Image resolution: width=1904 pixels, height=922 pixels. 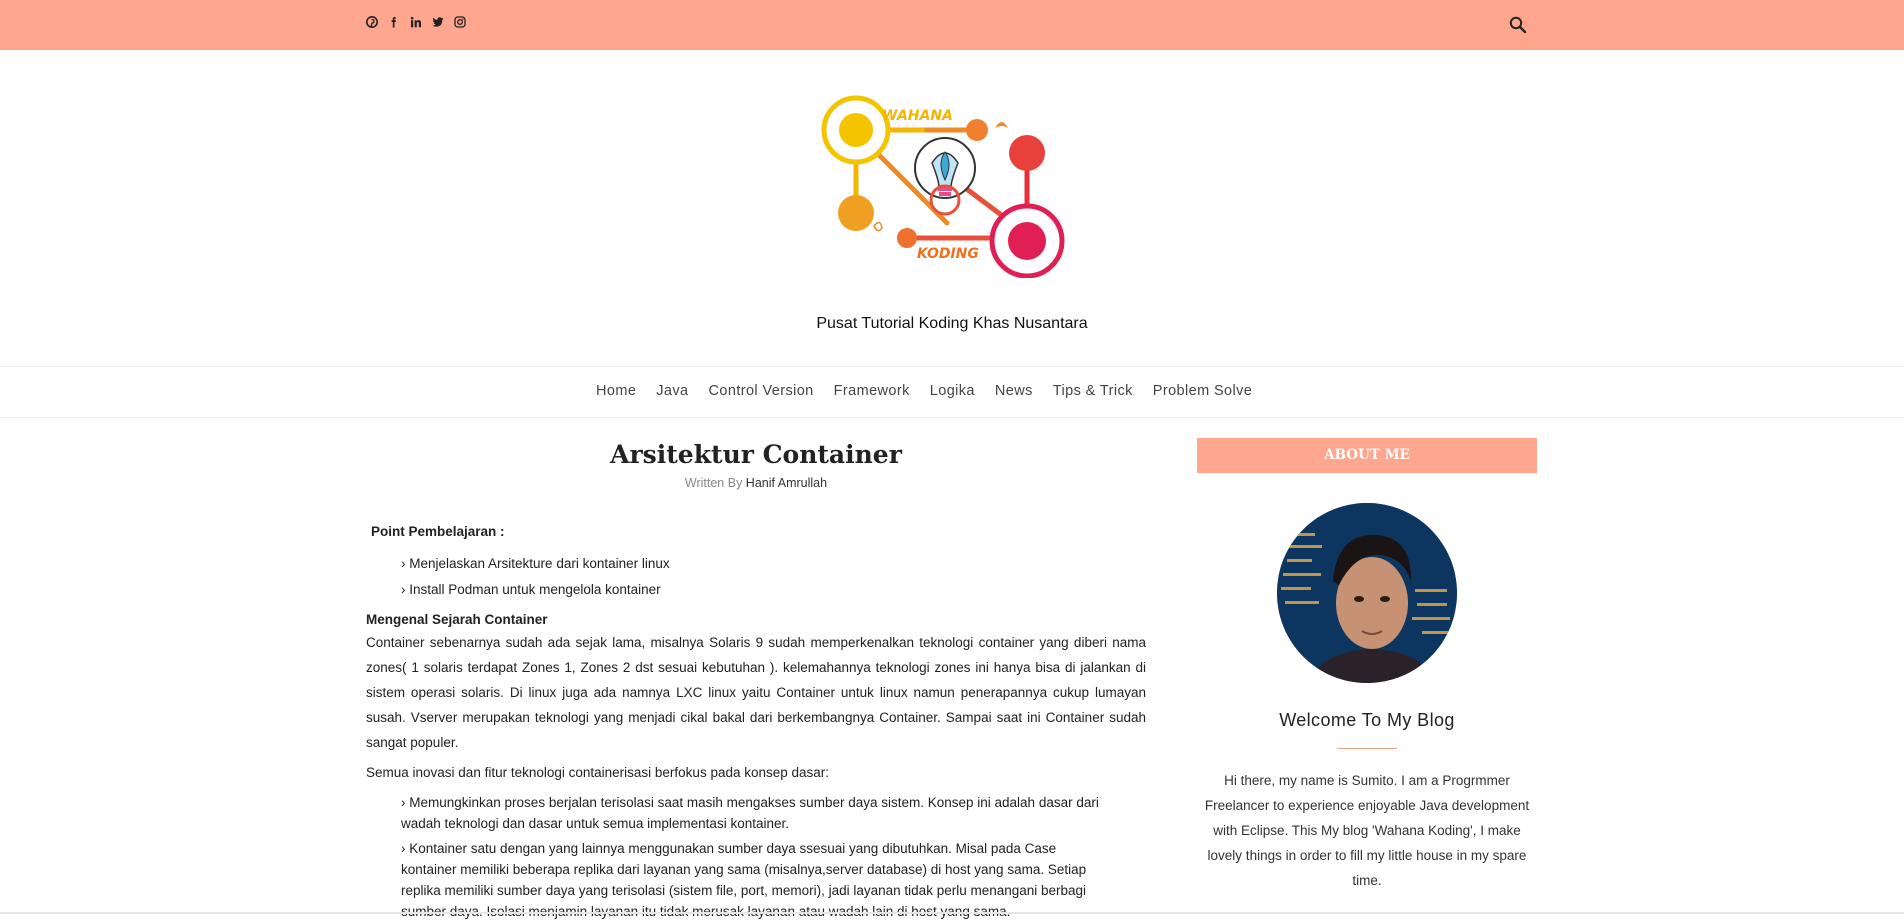 What do you see at coordinates (1367, 720) in the screenshot?
I see `welcome-heading: Welcome To My Blog` at bounding box center [1367, 720].